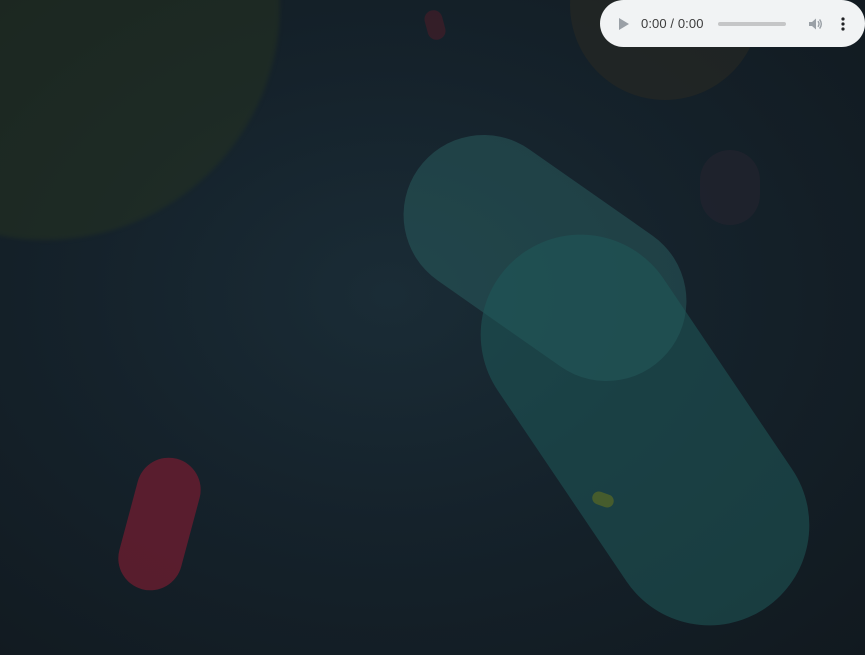  What do you see at coordinates (435, 25) in the screenshot?
I see `background-dot-red-small` at bounding box center [435, 25].